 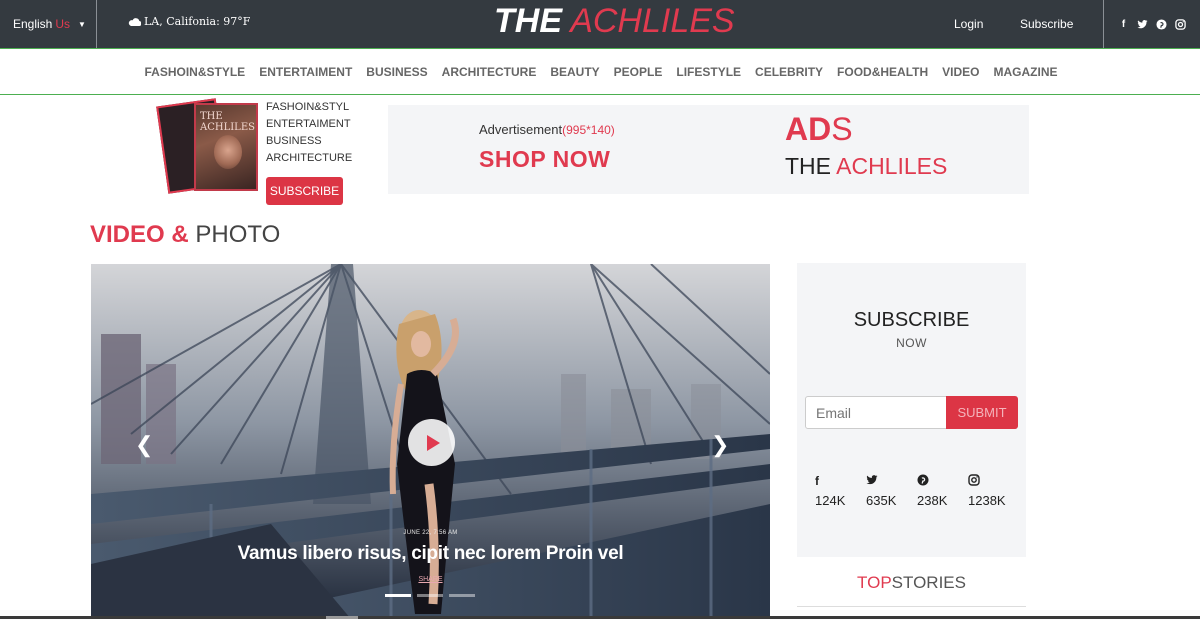 I want to click on weather-widget: LA, Califonia: 97°F, so click(x=189, y=21).